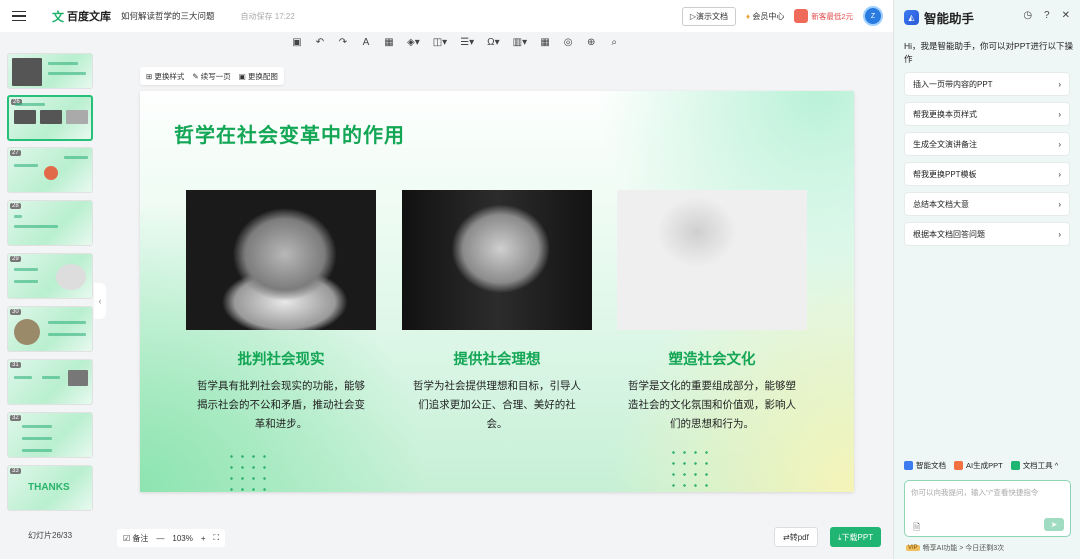  I want to click on slide-thumbnail: 27, so click(50, 170).